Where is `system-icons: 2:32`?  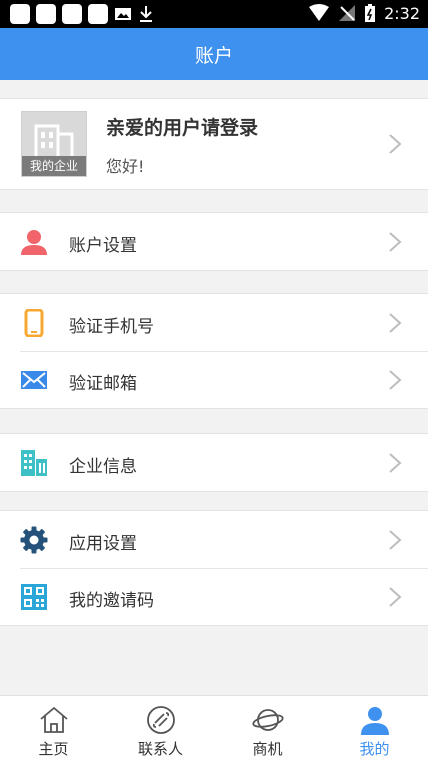
system-icons: 2:32 is located at coordinates (364, 13).